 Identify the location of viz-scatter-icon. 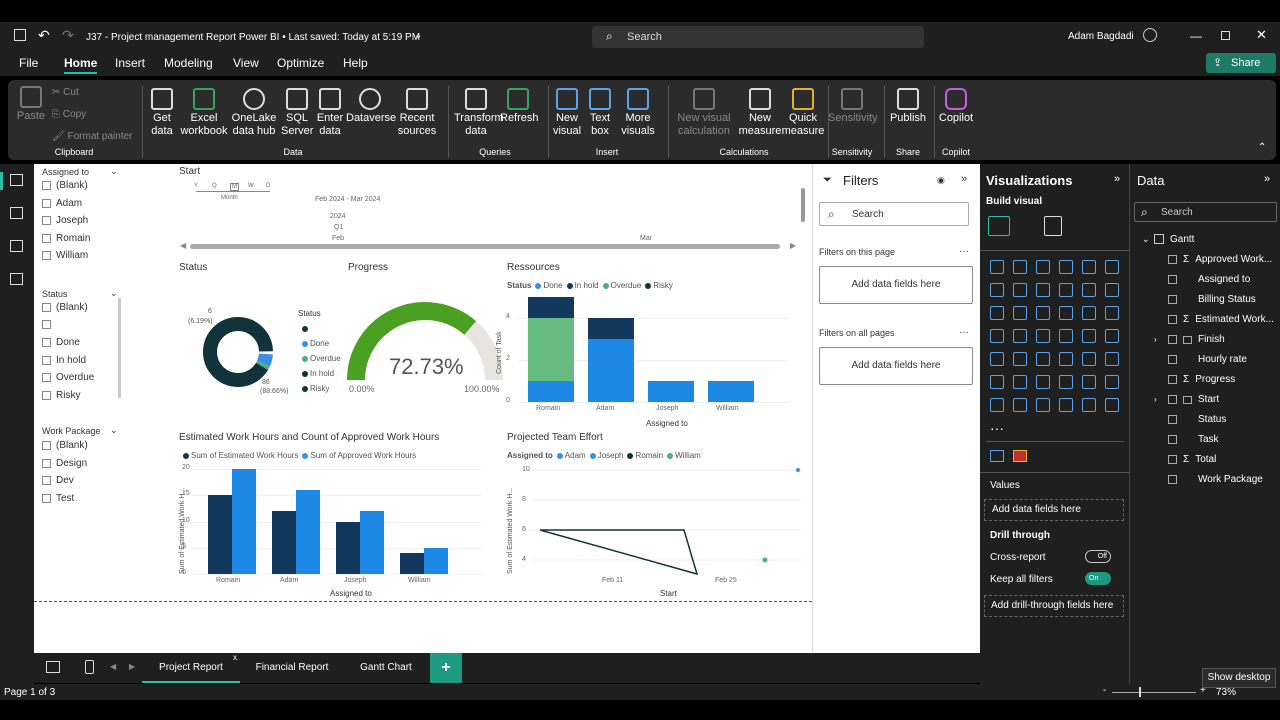
(1066, 313).